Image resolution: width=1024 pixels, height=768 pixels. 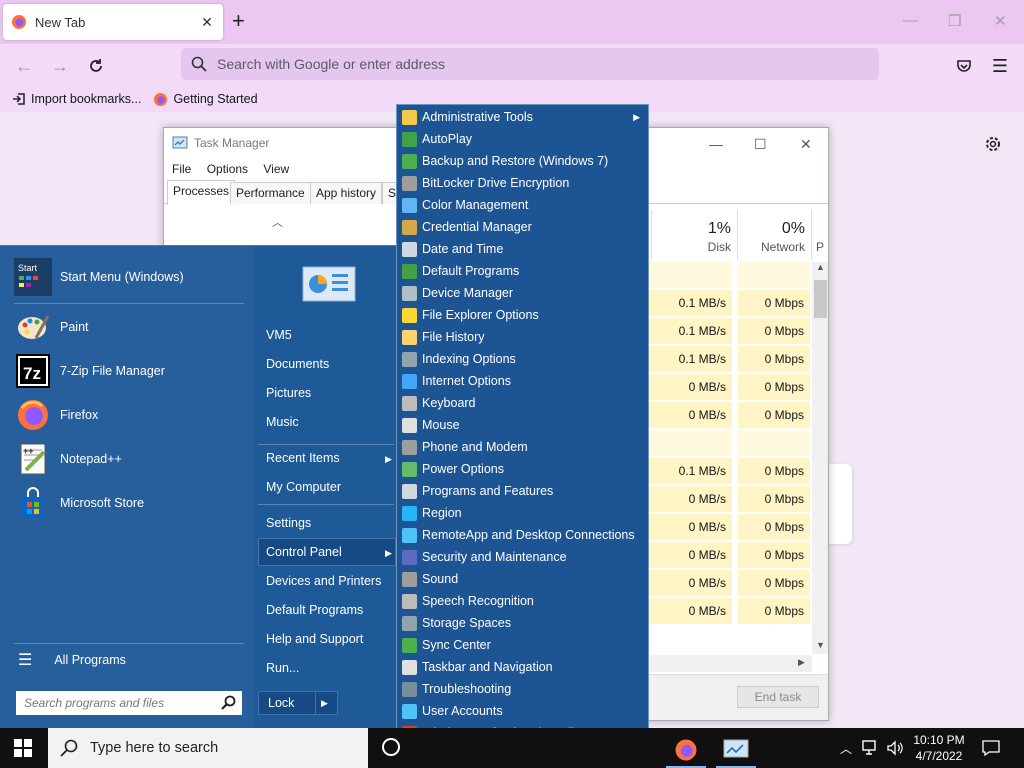 What do you see at coordinates (801, 662) in the screenshot?
I see `scroll-right-icon: ▶` at bounding box center [801, 662].